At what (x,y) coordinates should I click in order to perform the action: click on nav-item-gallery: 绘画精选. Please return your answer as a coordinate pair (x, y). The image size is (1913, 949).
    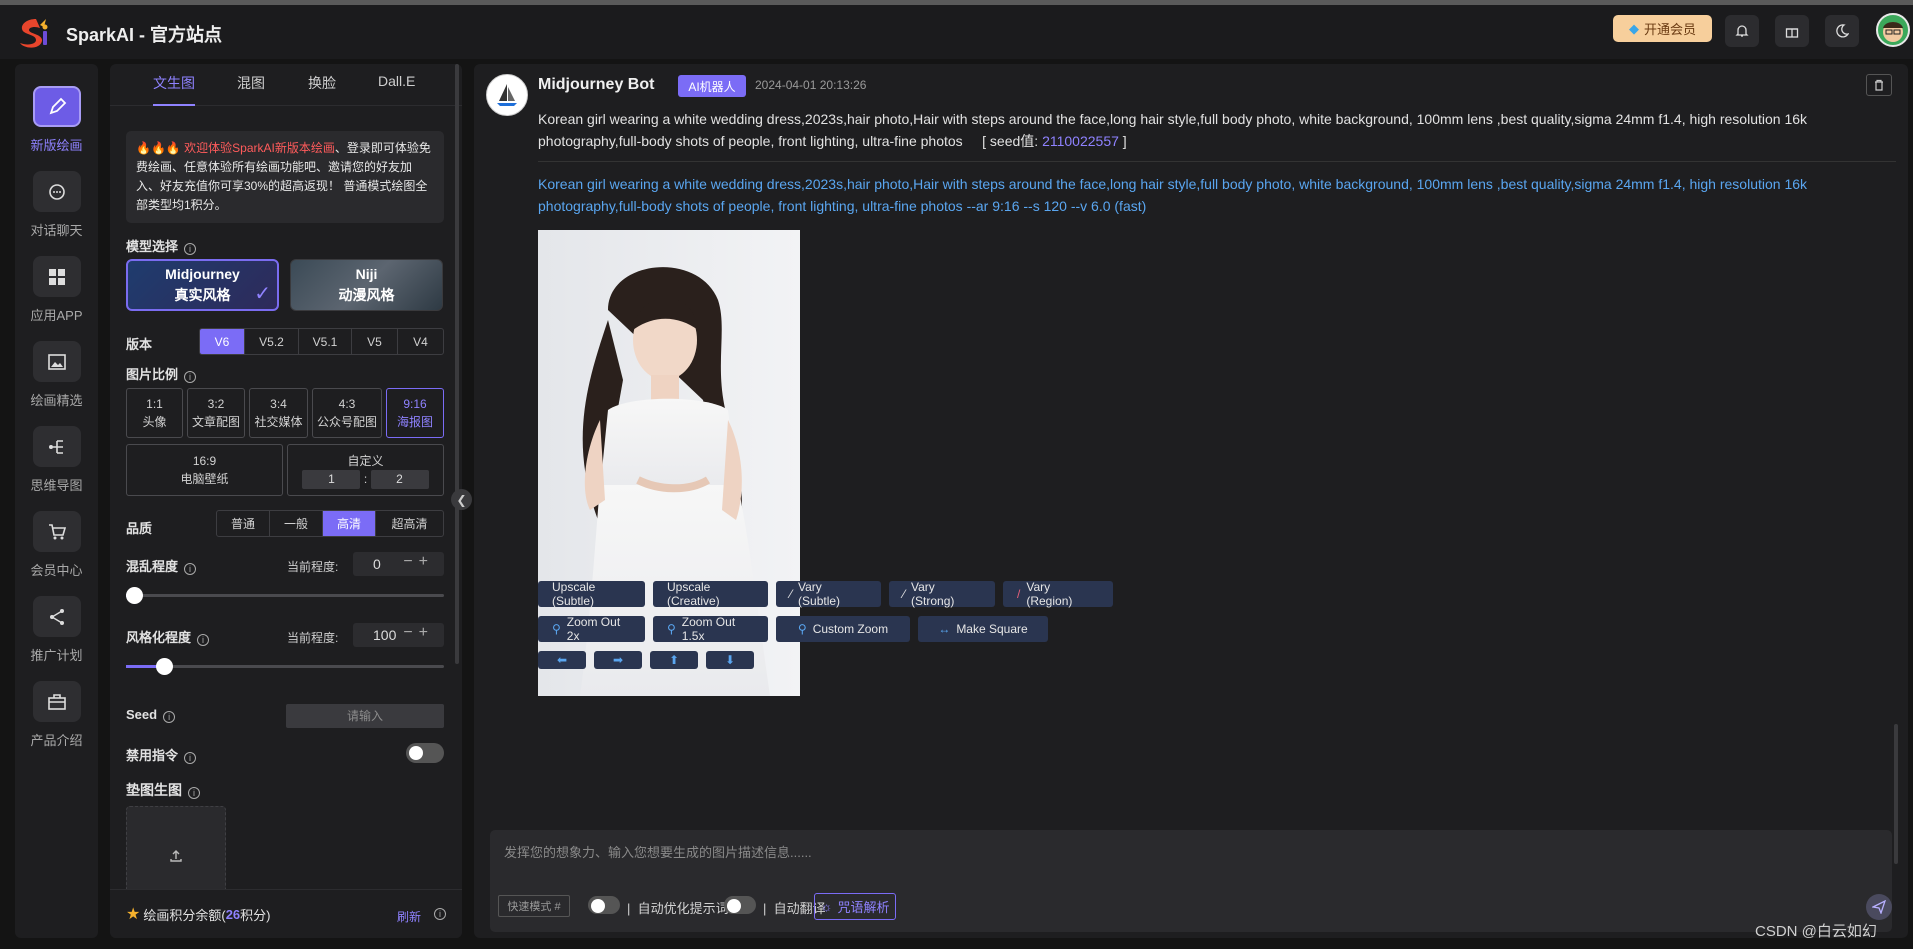
    Looking at the image, I should click on (56, 364).